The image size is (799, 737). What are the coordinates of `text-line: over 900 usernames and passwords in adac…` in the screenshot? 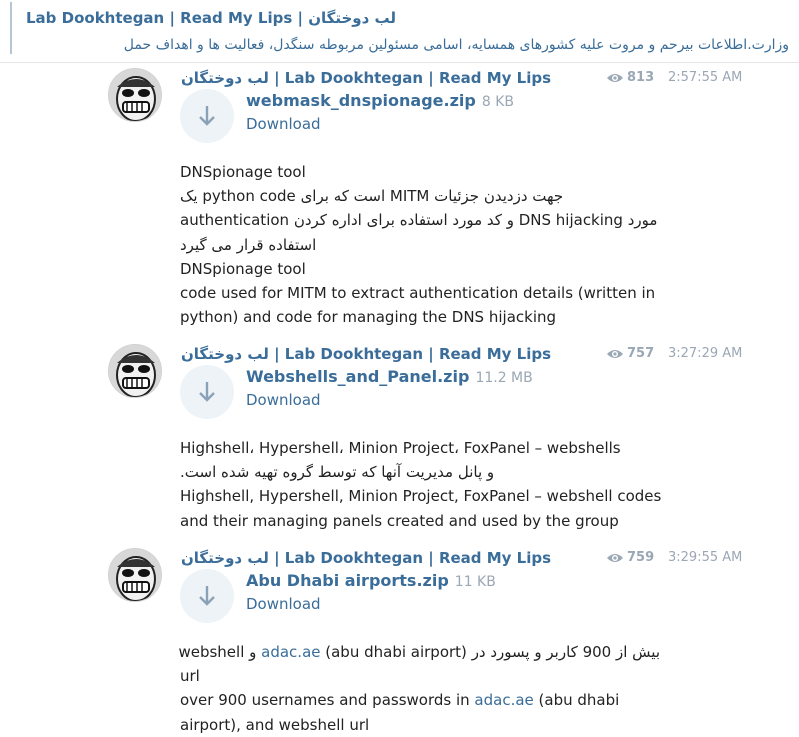 It's located at (420, 700).